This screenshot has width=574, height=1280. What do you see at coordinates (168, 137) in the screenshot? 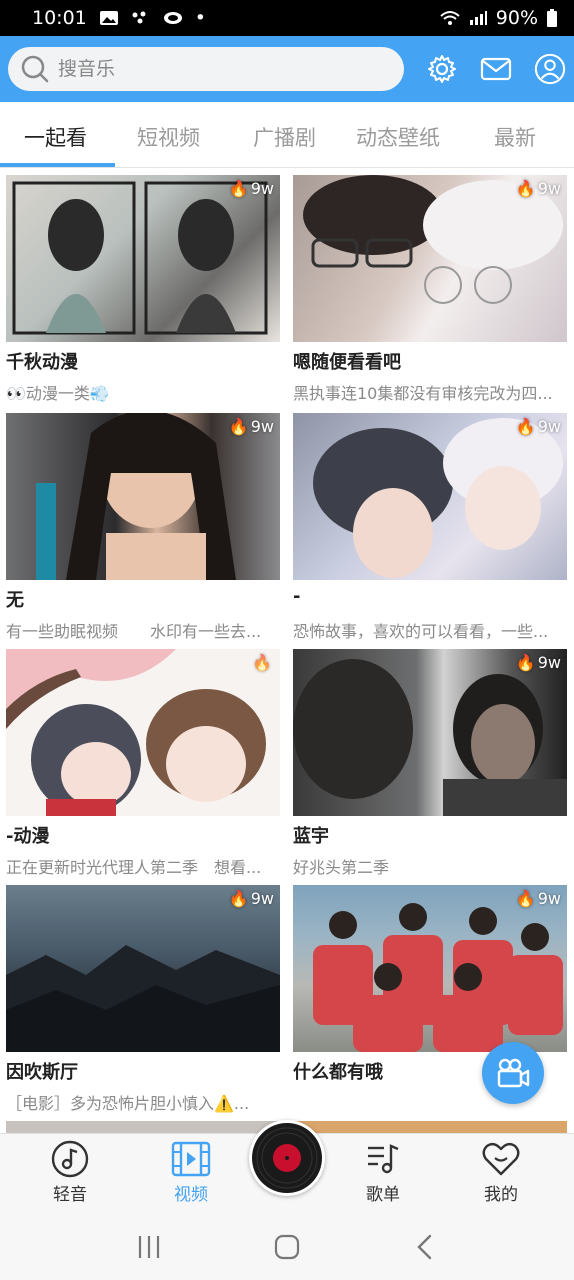
I see `tab-short-video: 短视频` at bounding box center [168, 137].